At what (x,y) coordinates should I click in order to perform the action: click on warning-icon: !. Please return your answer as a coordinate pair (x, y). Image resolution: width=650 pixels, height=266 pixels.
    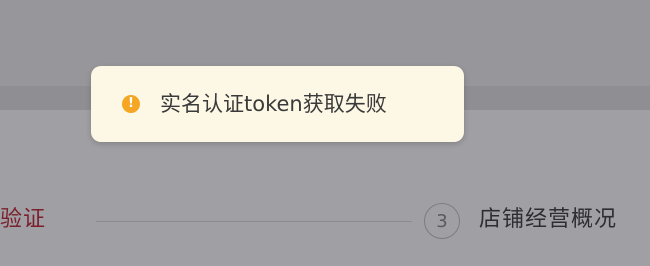
    Looking at the image, I should click on (131, 104).